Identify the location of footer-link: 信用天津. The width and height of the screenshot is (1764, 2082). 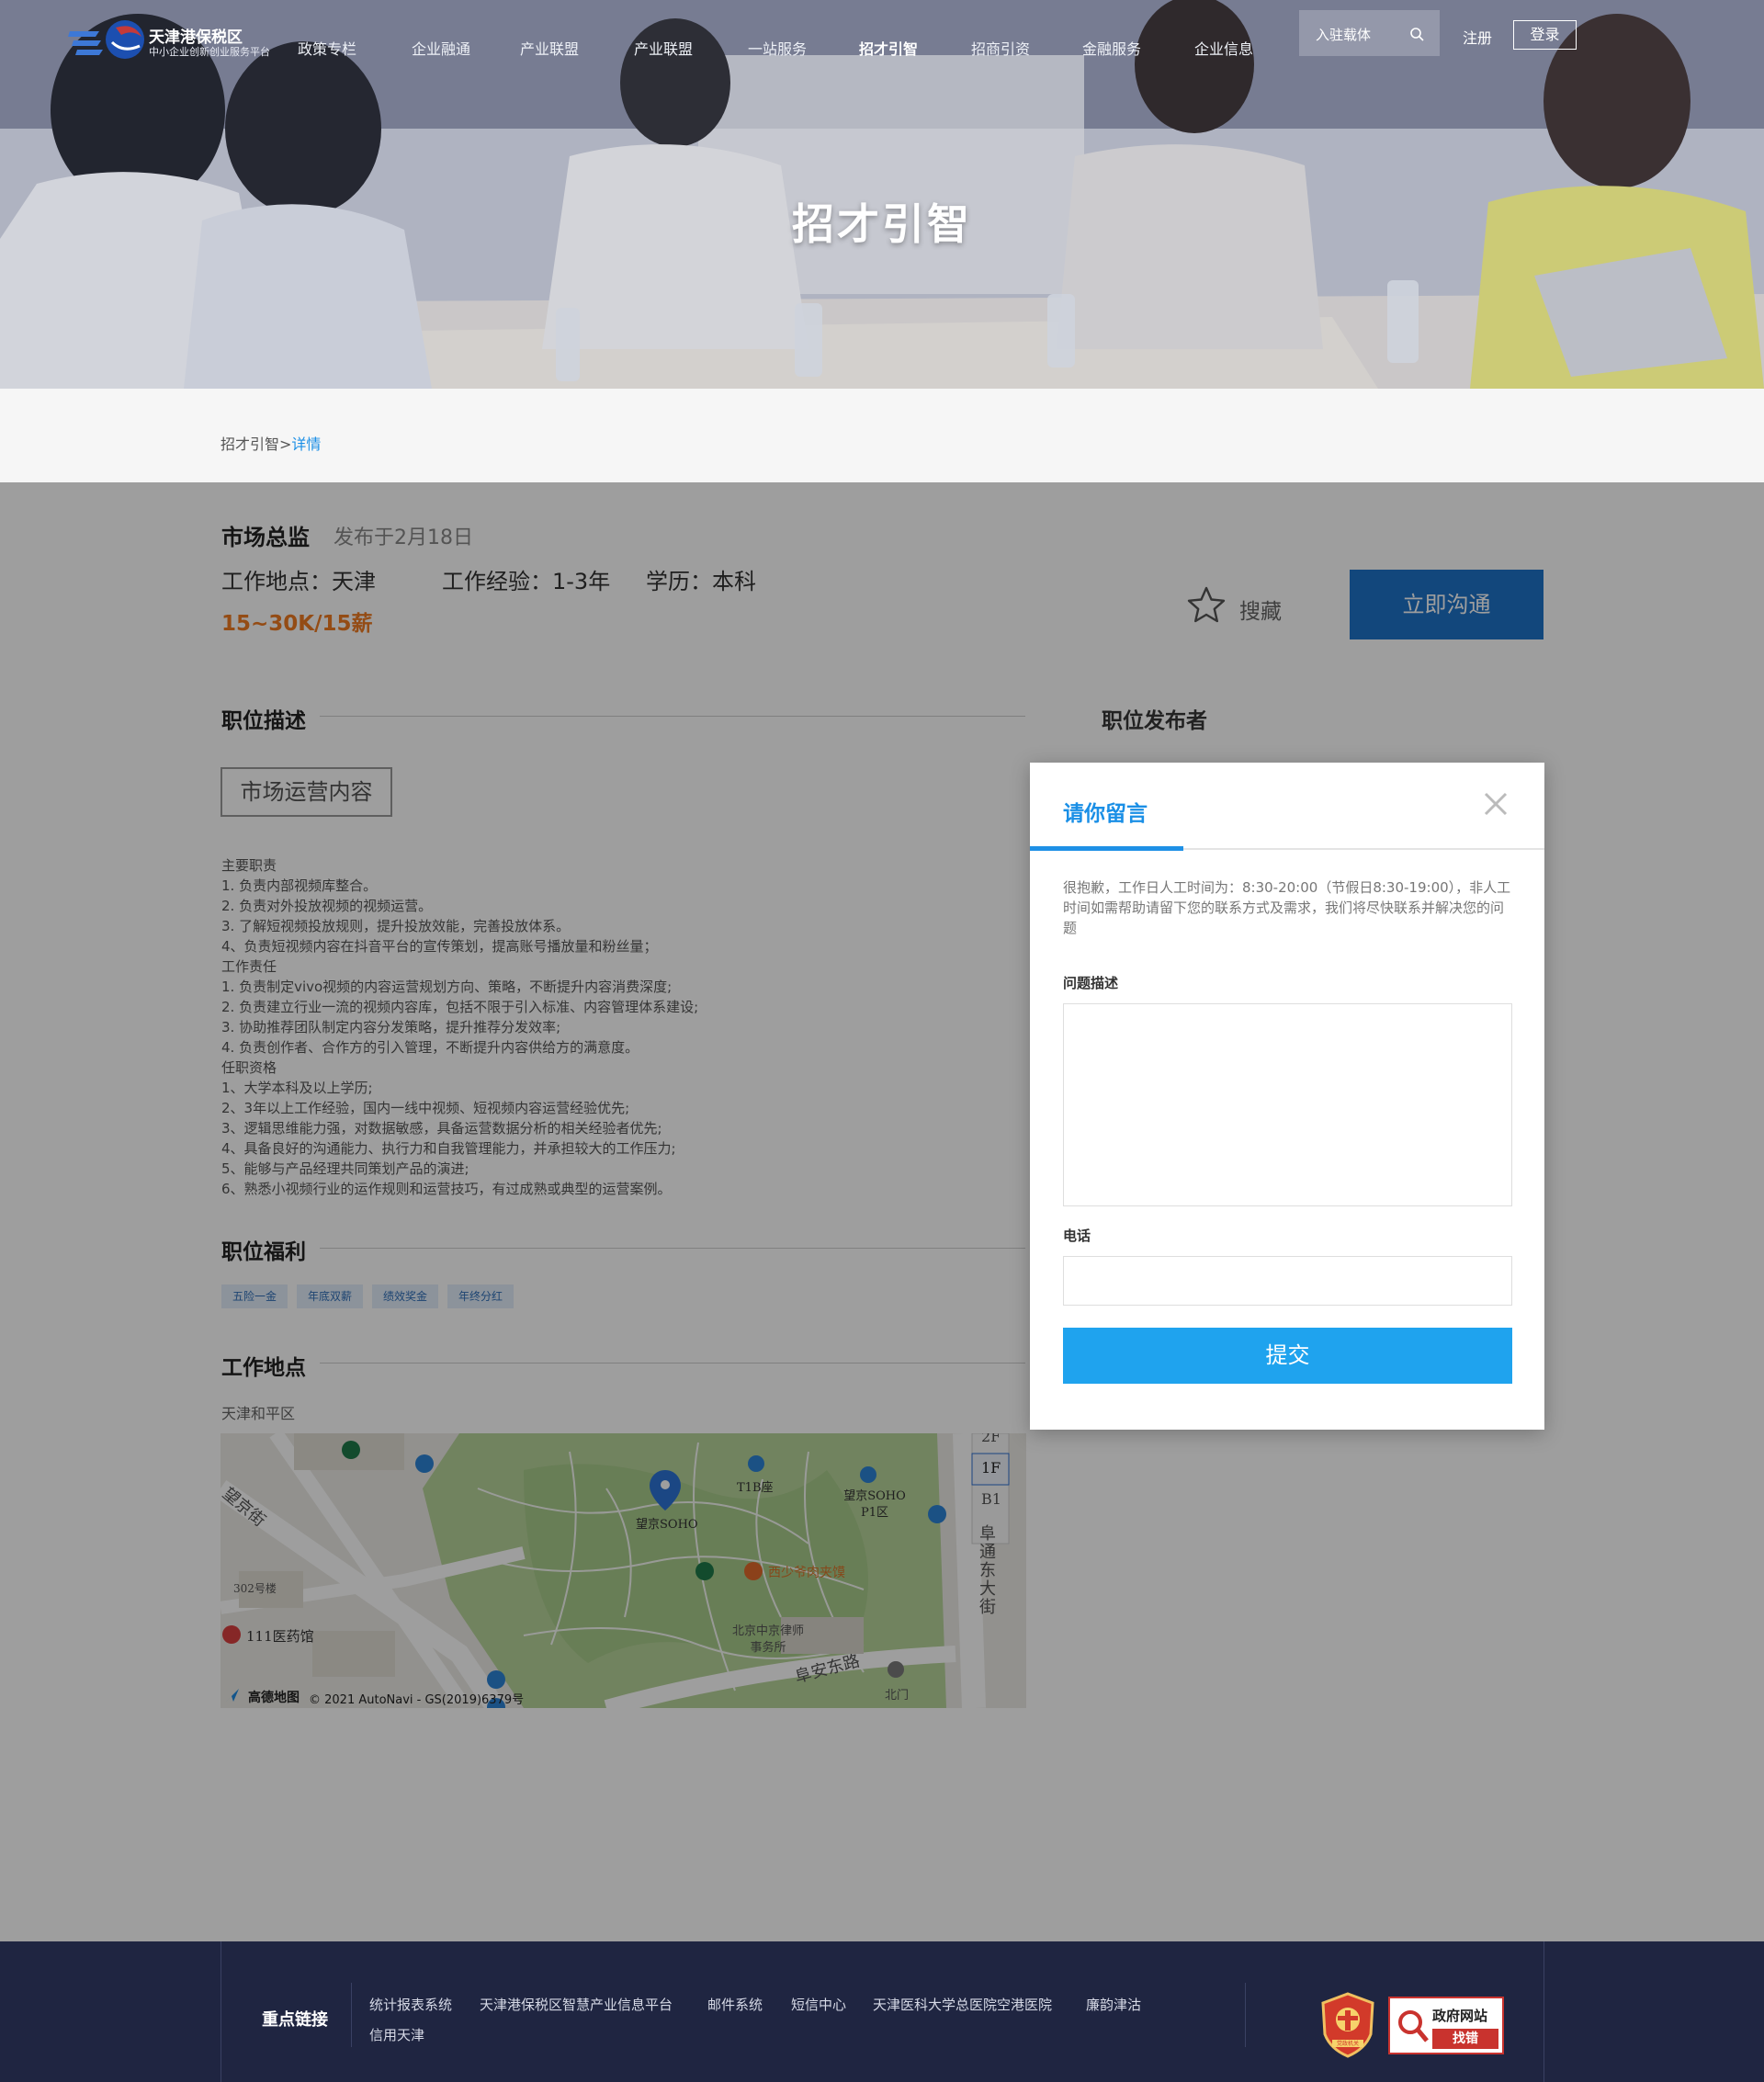
(396, 2034).